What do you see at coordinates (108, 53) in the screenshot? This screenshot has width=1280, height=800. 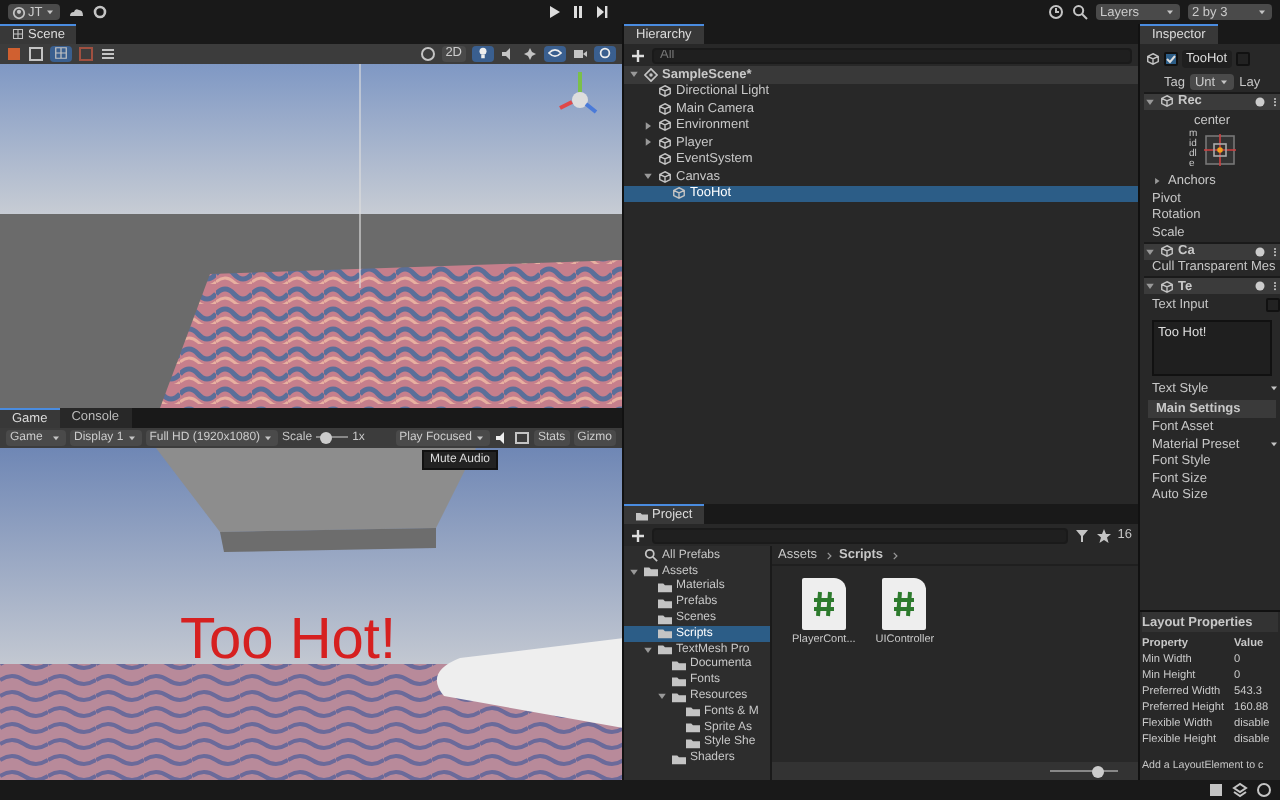 I see `increment-icon` at bounding box center [108, 53].